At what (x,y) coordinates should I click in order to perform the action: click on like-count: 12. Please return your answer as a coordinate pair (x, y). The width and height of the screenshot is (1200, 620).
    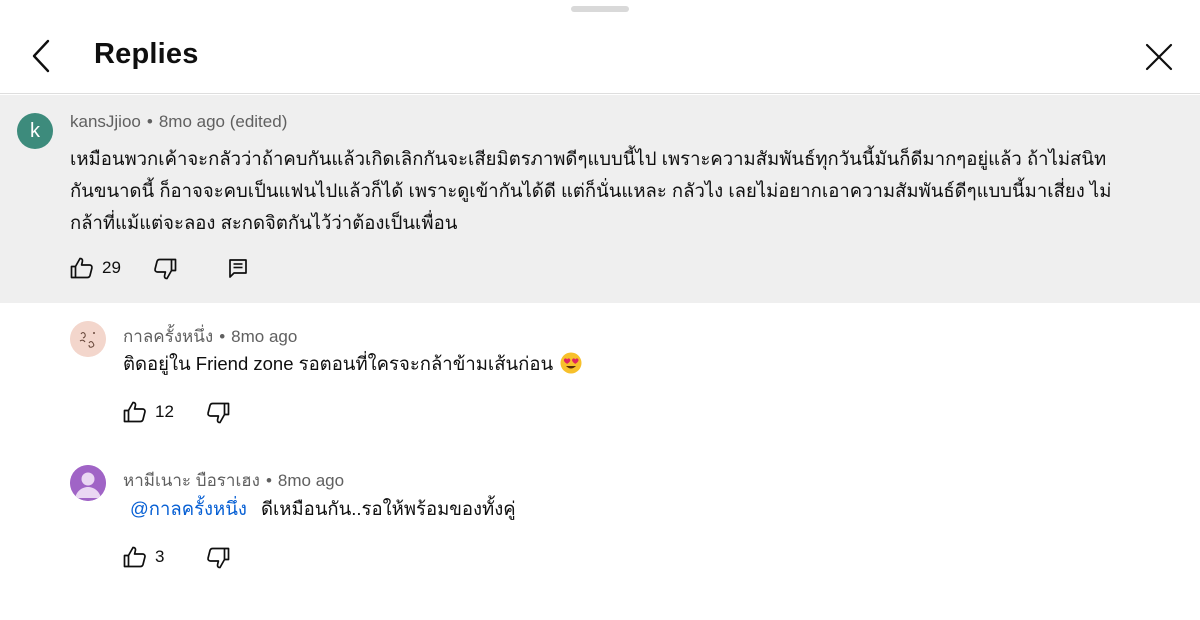
    Looking at the image, I should click on (164, 411).